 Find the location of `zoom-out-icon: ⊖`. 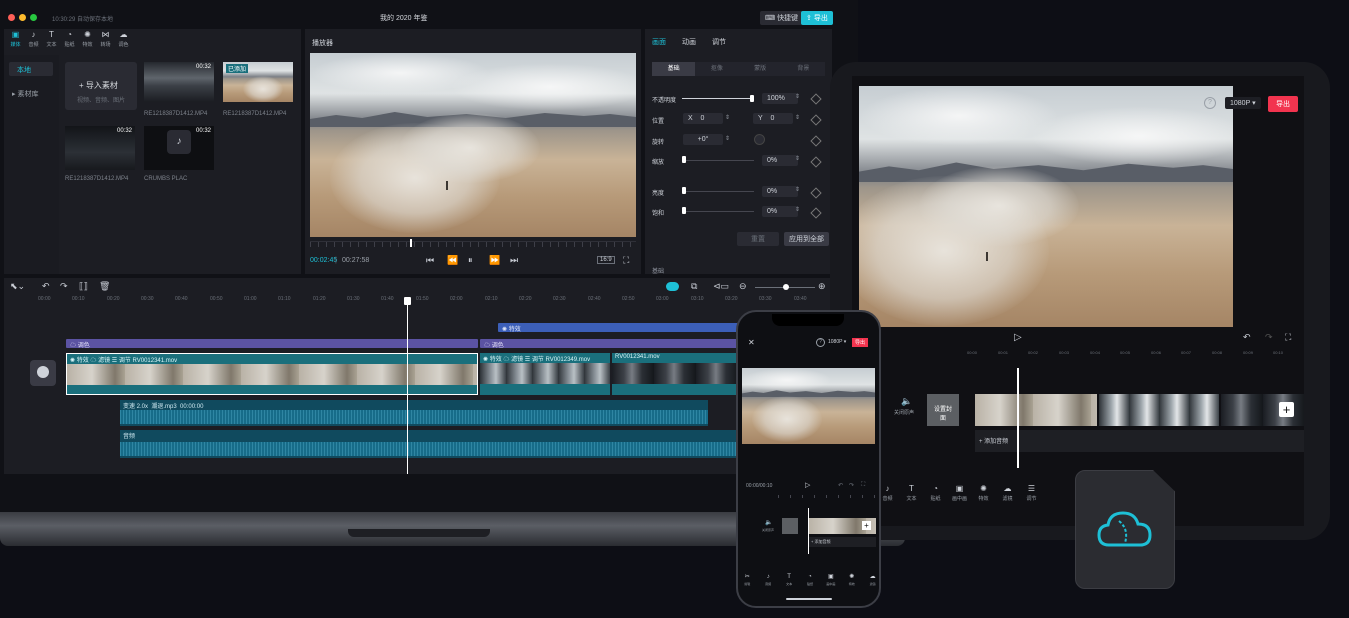

zoom-out-icon: ⊖ is located at coordinates (743, 286).